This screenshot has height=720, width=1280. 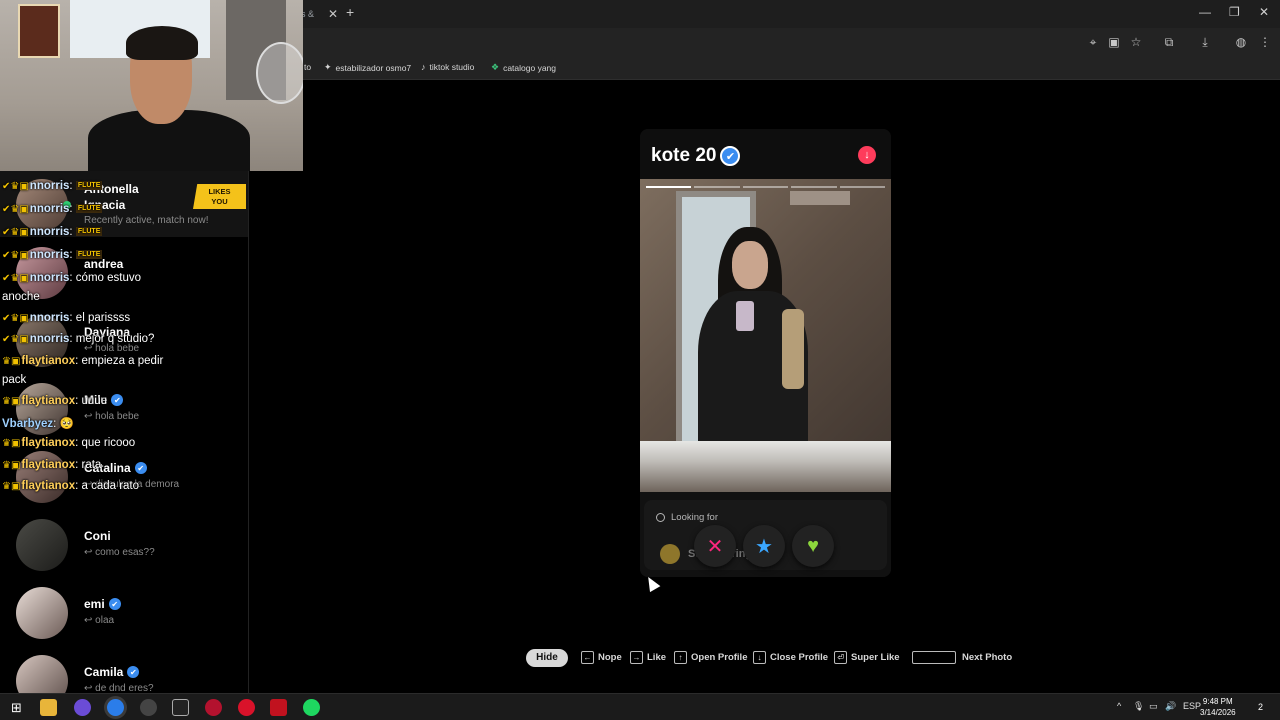 What do you see at coordinates (48, 707) in the screenshot?
I see `file-explorer-icon` at bounding box center [48, 707].